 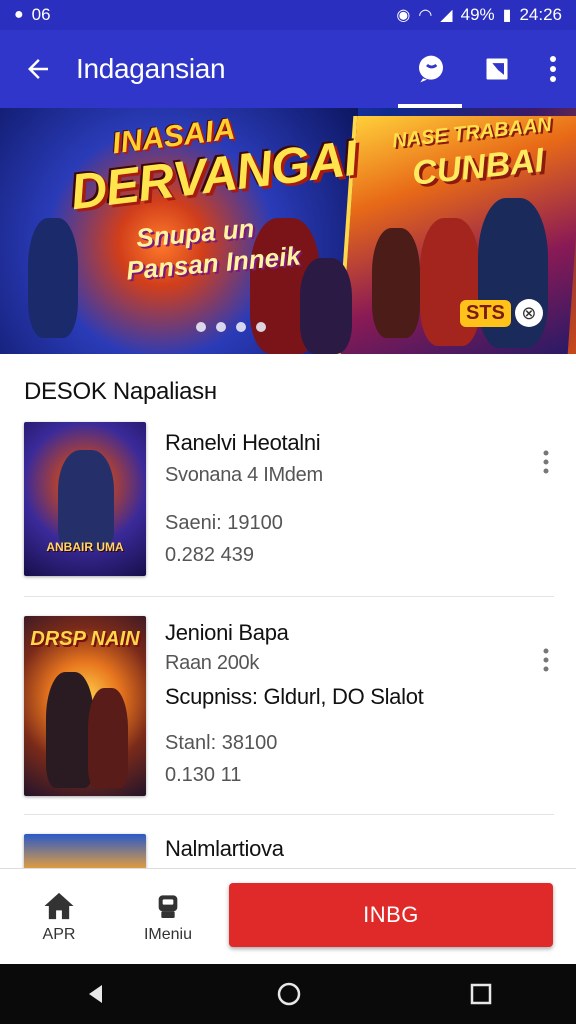 What do you see at coordinates (231, 327) in the screenshot?
I see `carousel-indicator` at bounding box center [231, 327].